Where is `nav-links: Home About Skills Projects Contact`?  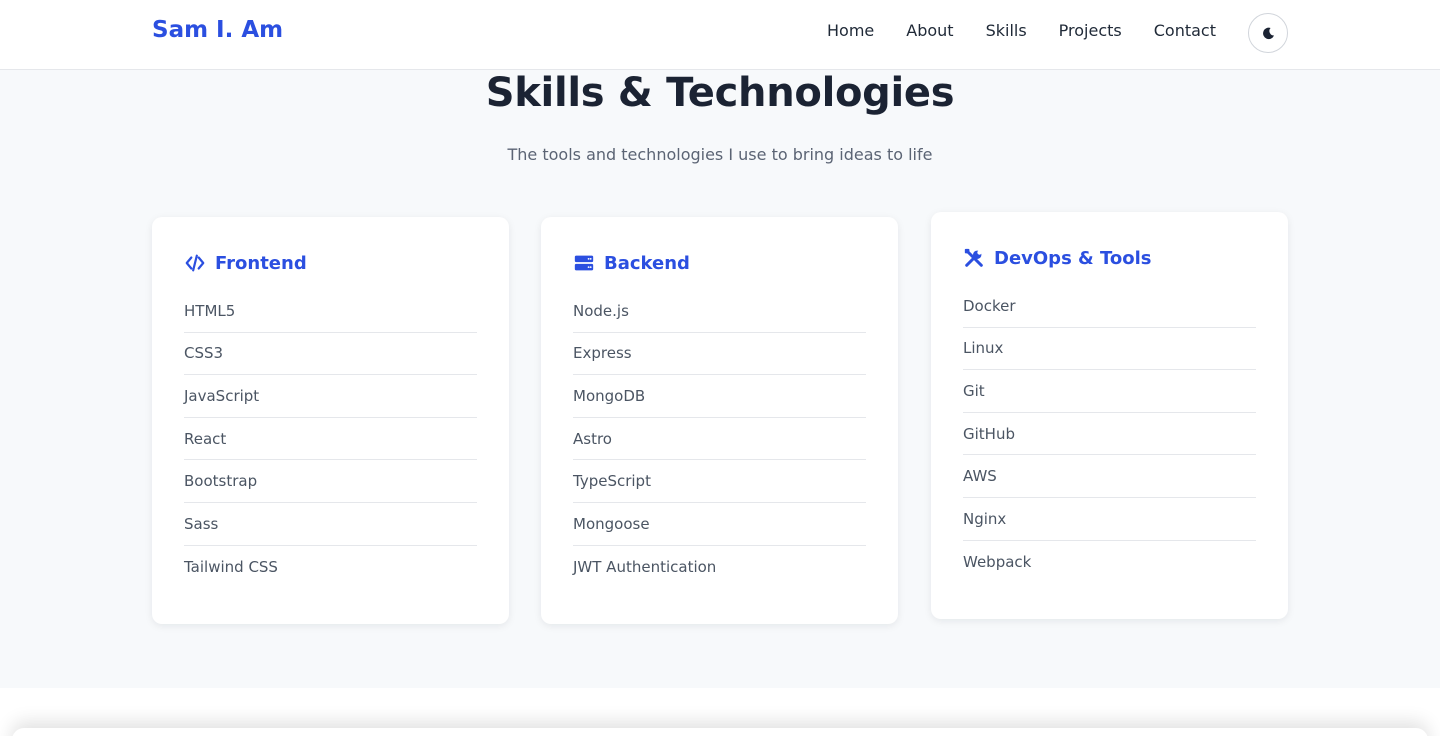 nav-links: Home About Skills Projects Contact is located at coordinates (1021, 30).